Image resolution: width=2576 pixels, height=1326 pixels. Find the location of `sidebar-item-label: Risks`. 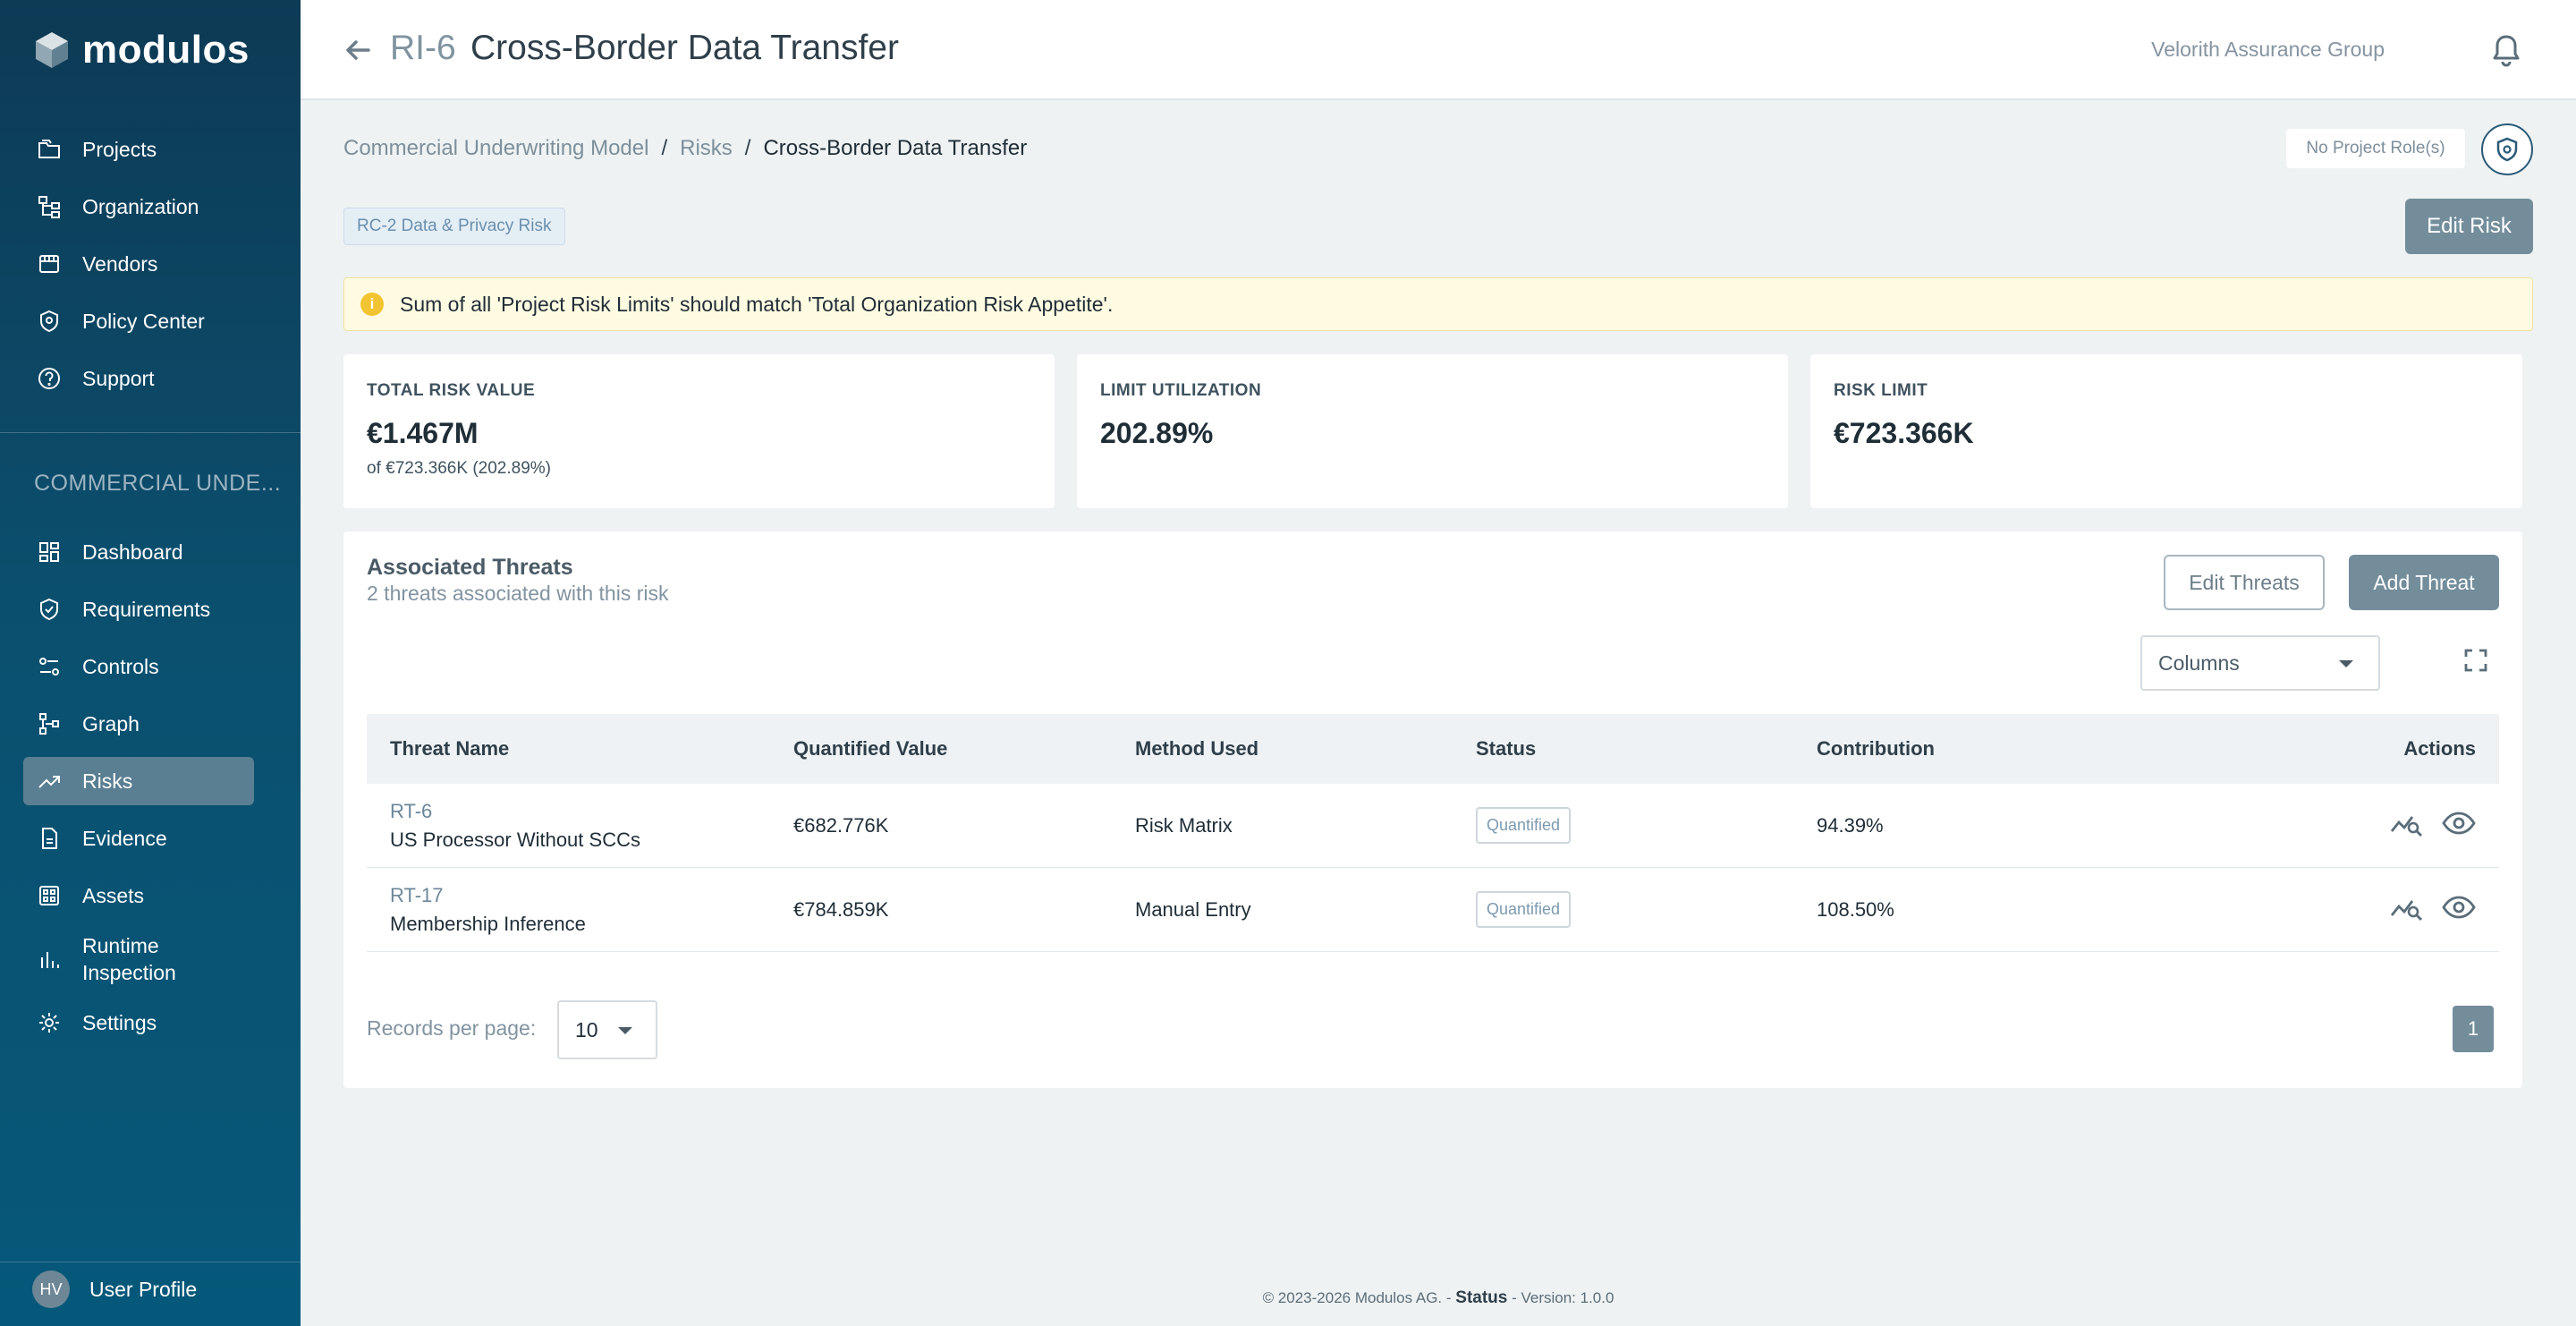

sidebar-item-label: Risks is located at coordinates (107, 781).